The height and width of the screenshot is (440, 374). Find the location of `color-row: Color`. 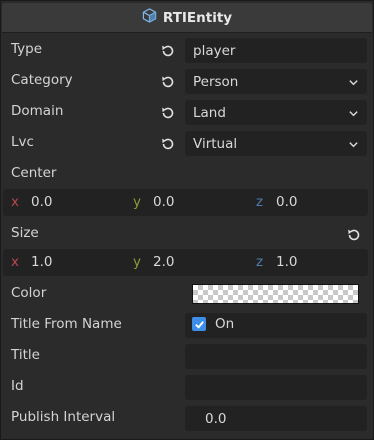

color-row: Color is located at coordinates (187, 294).